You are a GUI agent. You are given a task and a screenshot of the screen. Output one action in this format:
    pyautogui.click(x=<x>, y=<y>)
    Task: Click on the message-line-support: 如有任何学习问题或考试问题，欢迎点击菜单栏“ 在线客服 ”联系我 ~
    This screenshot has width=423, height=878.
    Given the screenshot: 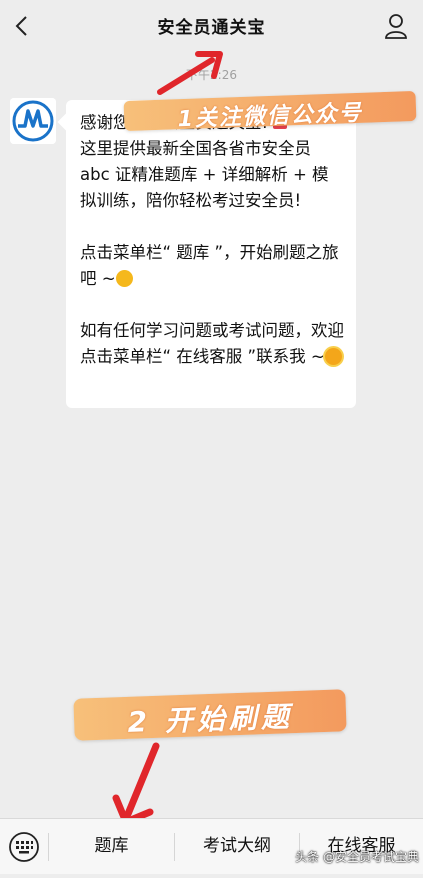 What is the action you would take?
    pyautogui.click(x=212, y=343)
    